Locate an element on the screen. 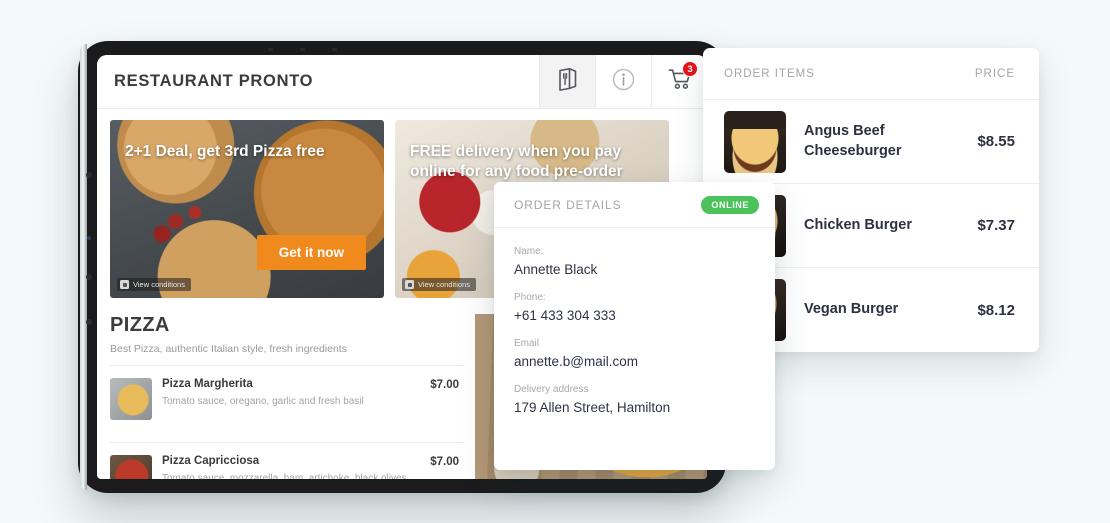  order-item-name: Vegan Burger is located at coordinates (851, 309).